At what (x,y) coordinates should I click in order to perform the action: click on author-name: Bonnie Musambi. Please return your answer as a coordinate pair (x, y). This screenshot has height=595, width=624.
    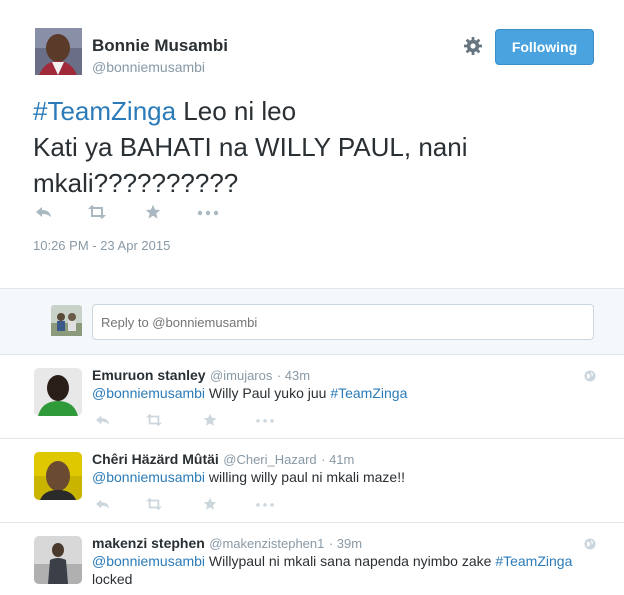
    Looking at the image, I should click on (160, 46).